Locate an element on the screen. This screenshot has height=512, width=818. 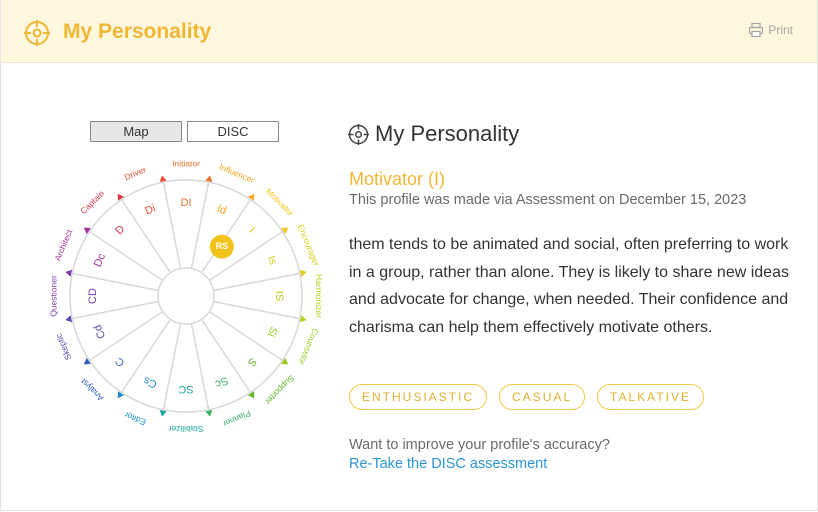
wheel-name-label: Editor is located at coordinates (135, 419).